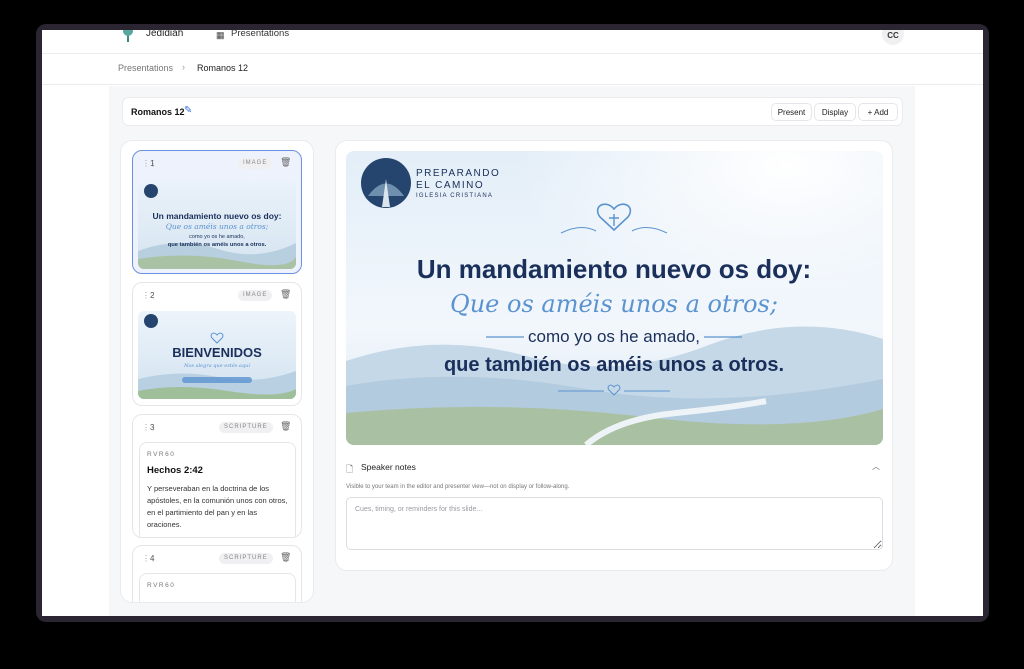 This screenshot has width=1024, height=669. What do you see at coordinates (512, 111) in the screenshot?
I see `presentation-toolbar: Romanos 12 ✎ Present Display + Add` at bounding box center [512, 111].